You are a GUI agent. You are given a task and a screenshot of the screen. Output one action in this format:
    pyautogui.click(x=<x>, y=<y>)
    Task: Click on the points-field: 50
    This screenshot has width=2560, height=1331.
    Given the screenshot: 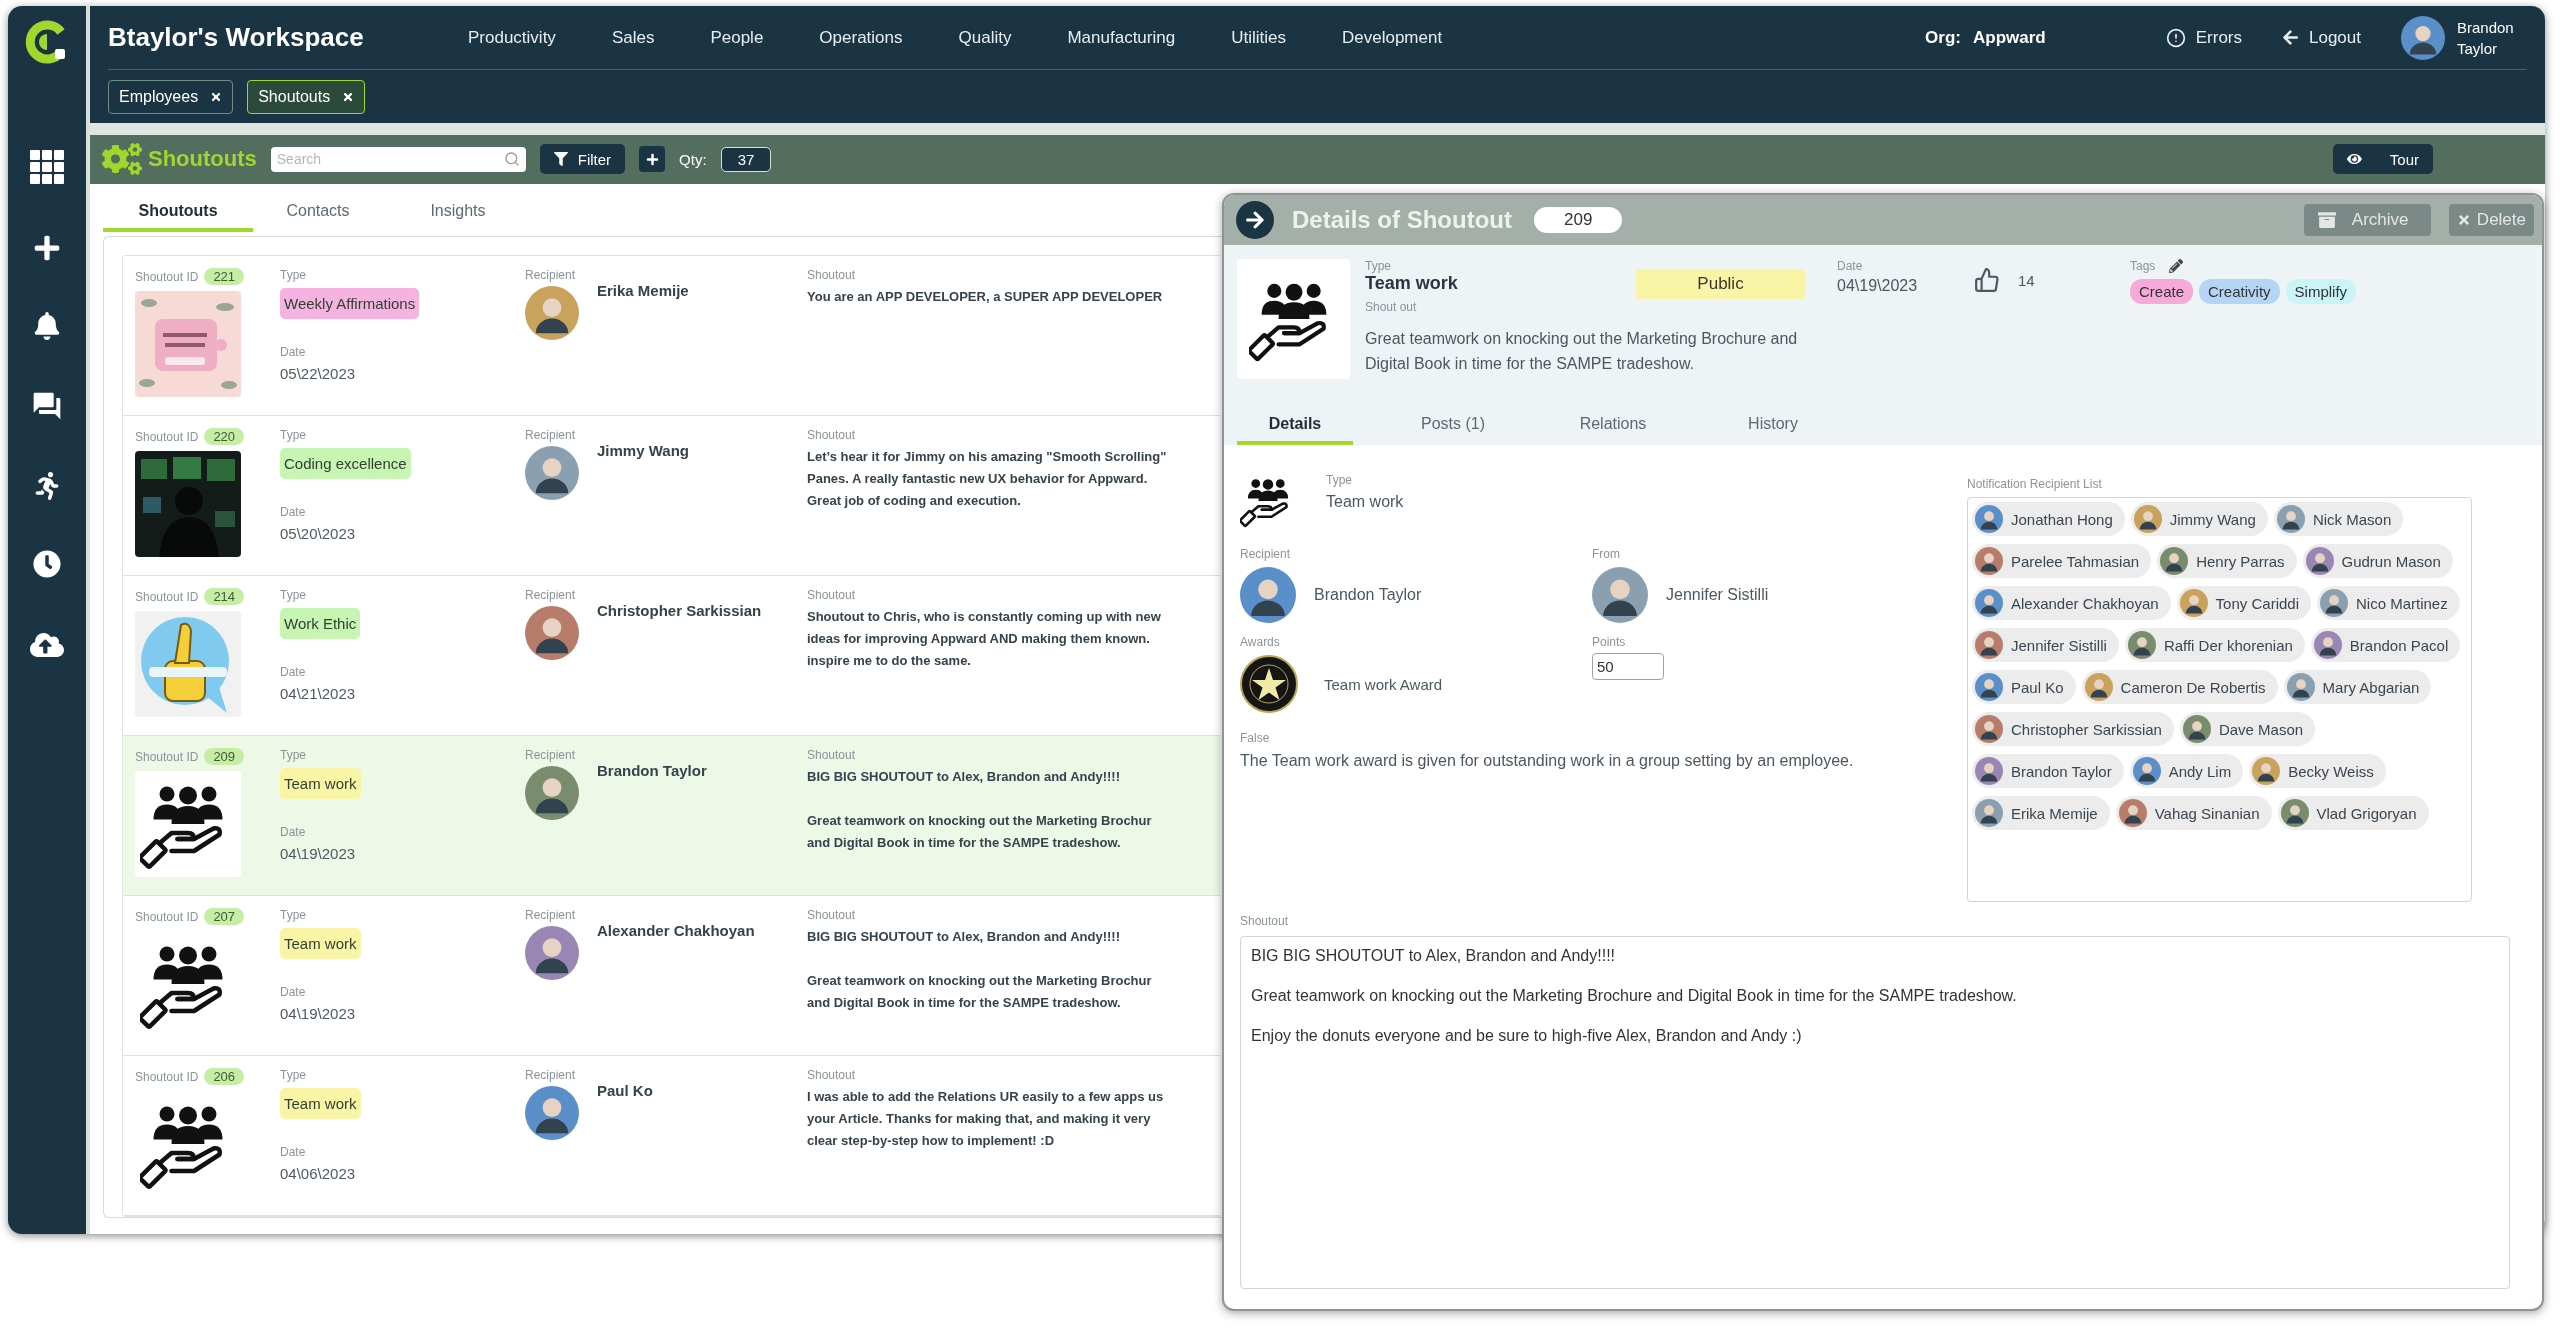 What is the action you would take?
    pyautogui.click(x=1628, y=666)
    